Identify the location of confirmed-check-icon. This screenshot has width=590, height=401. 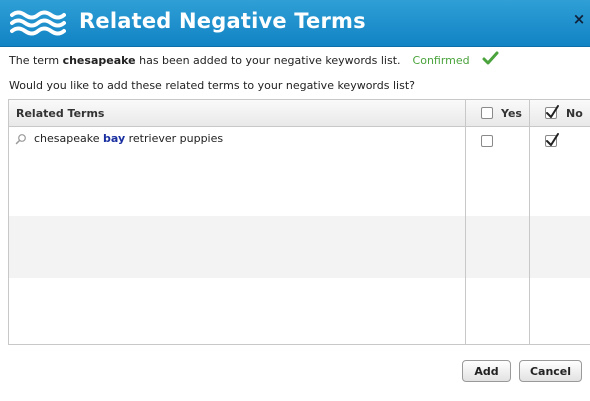
(490, 58).